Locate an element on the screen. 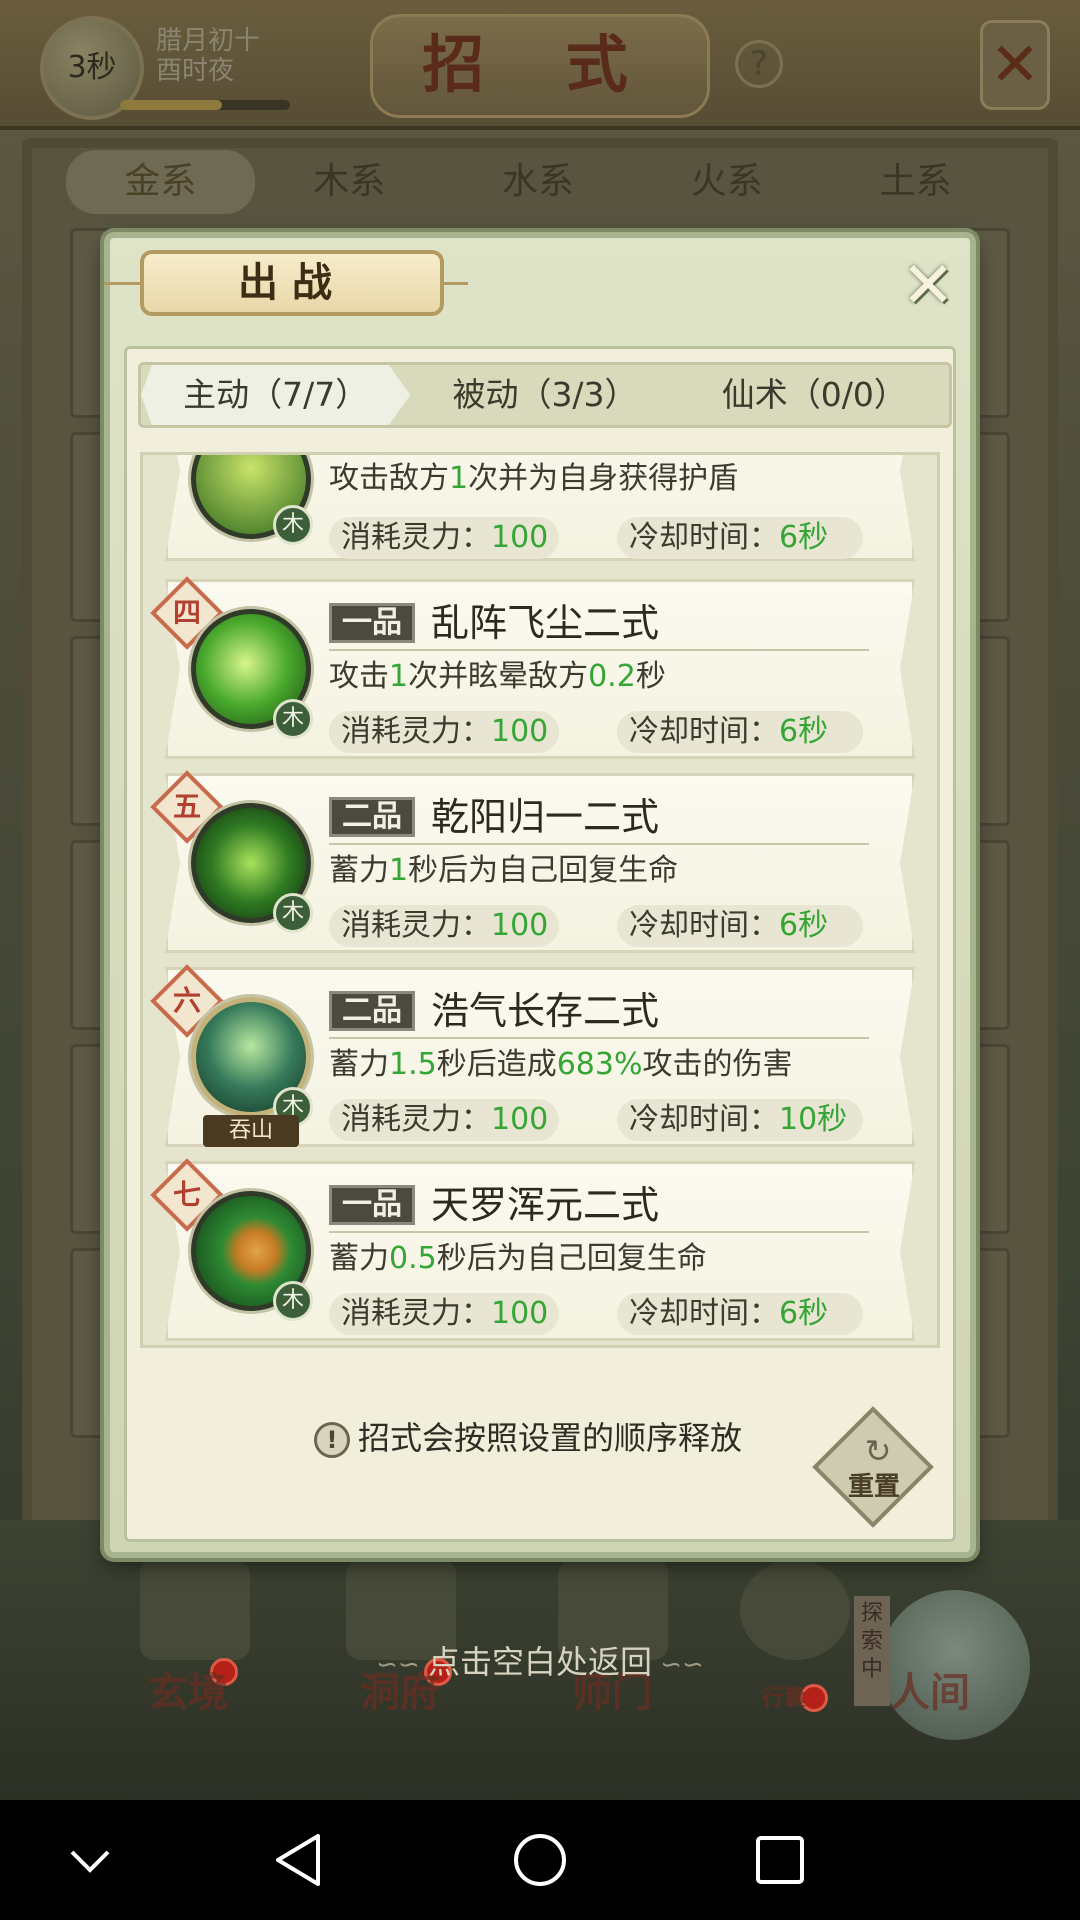  skill-type-tabs: 主动（7/7） 被动（3/3） 仙术（0/0） is located at coordinates (545, 395).